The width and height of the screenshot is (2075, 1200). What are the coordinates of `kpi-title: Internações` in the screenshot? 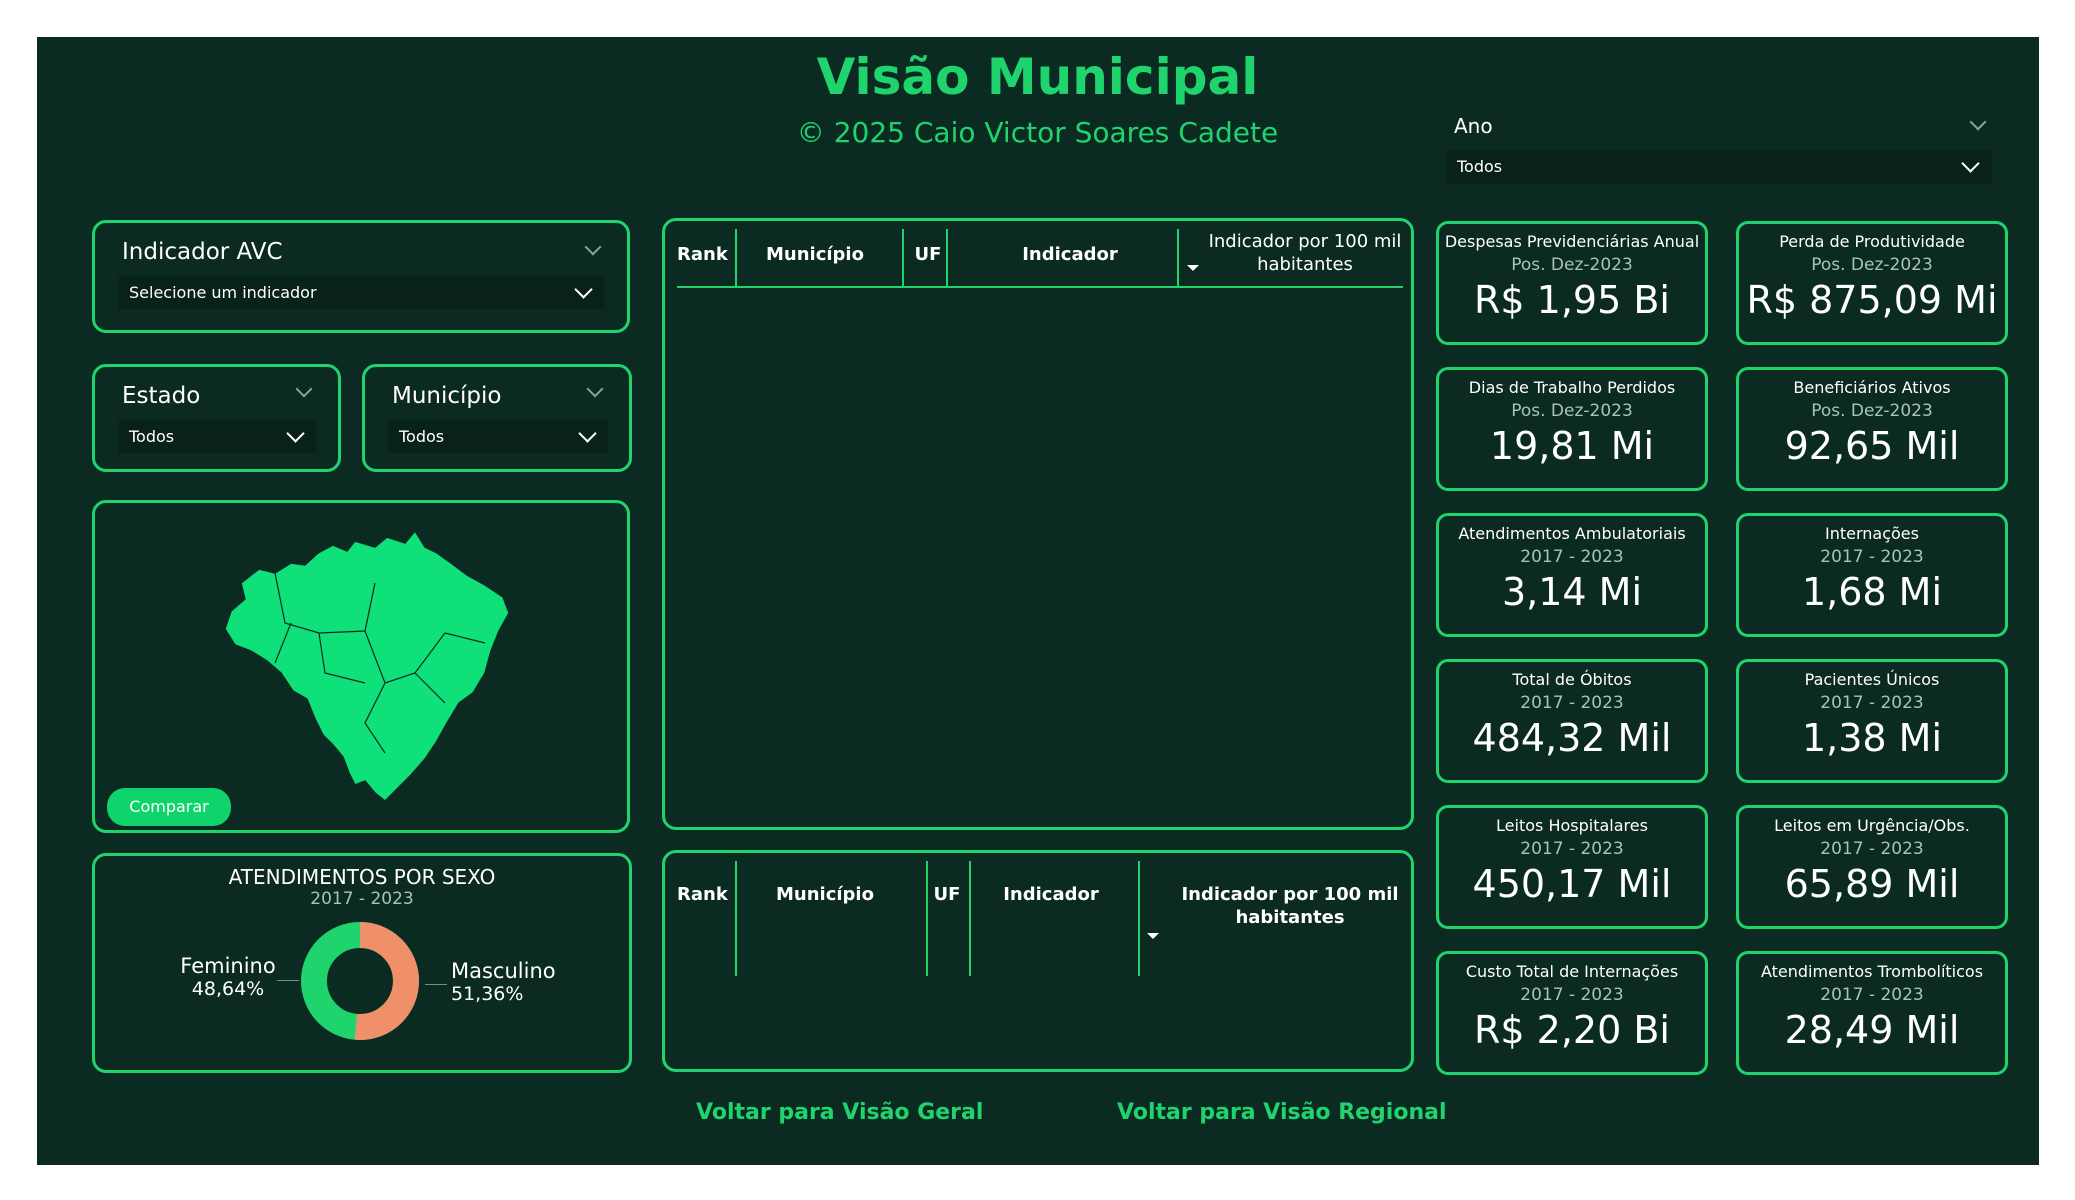 It's located at (1872, 533).